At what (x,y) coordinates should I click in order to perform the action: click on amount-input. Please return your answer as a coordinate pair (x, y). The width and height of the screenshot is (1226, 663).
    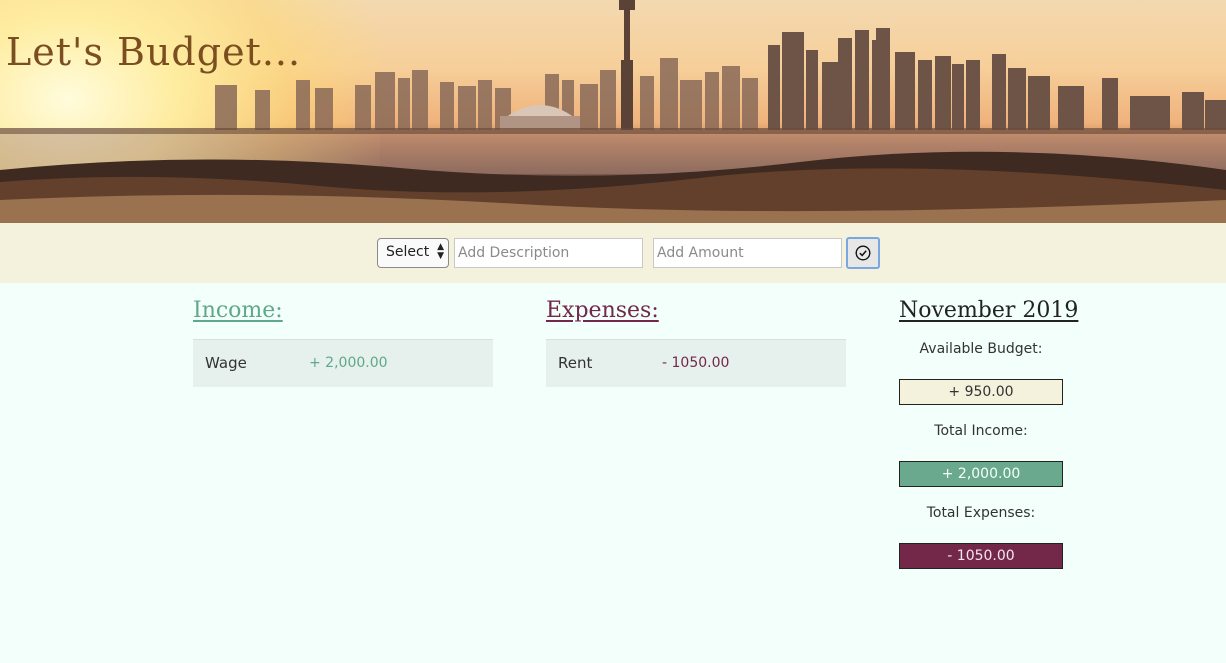
    Looking at the image, I should click on (747, 253).